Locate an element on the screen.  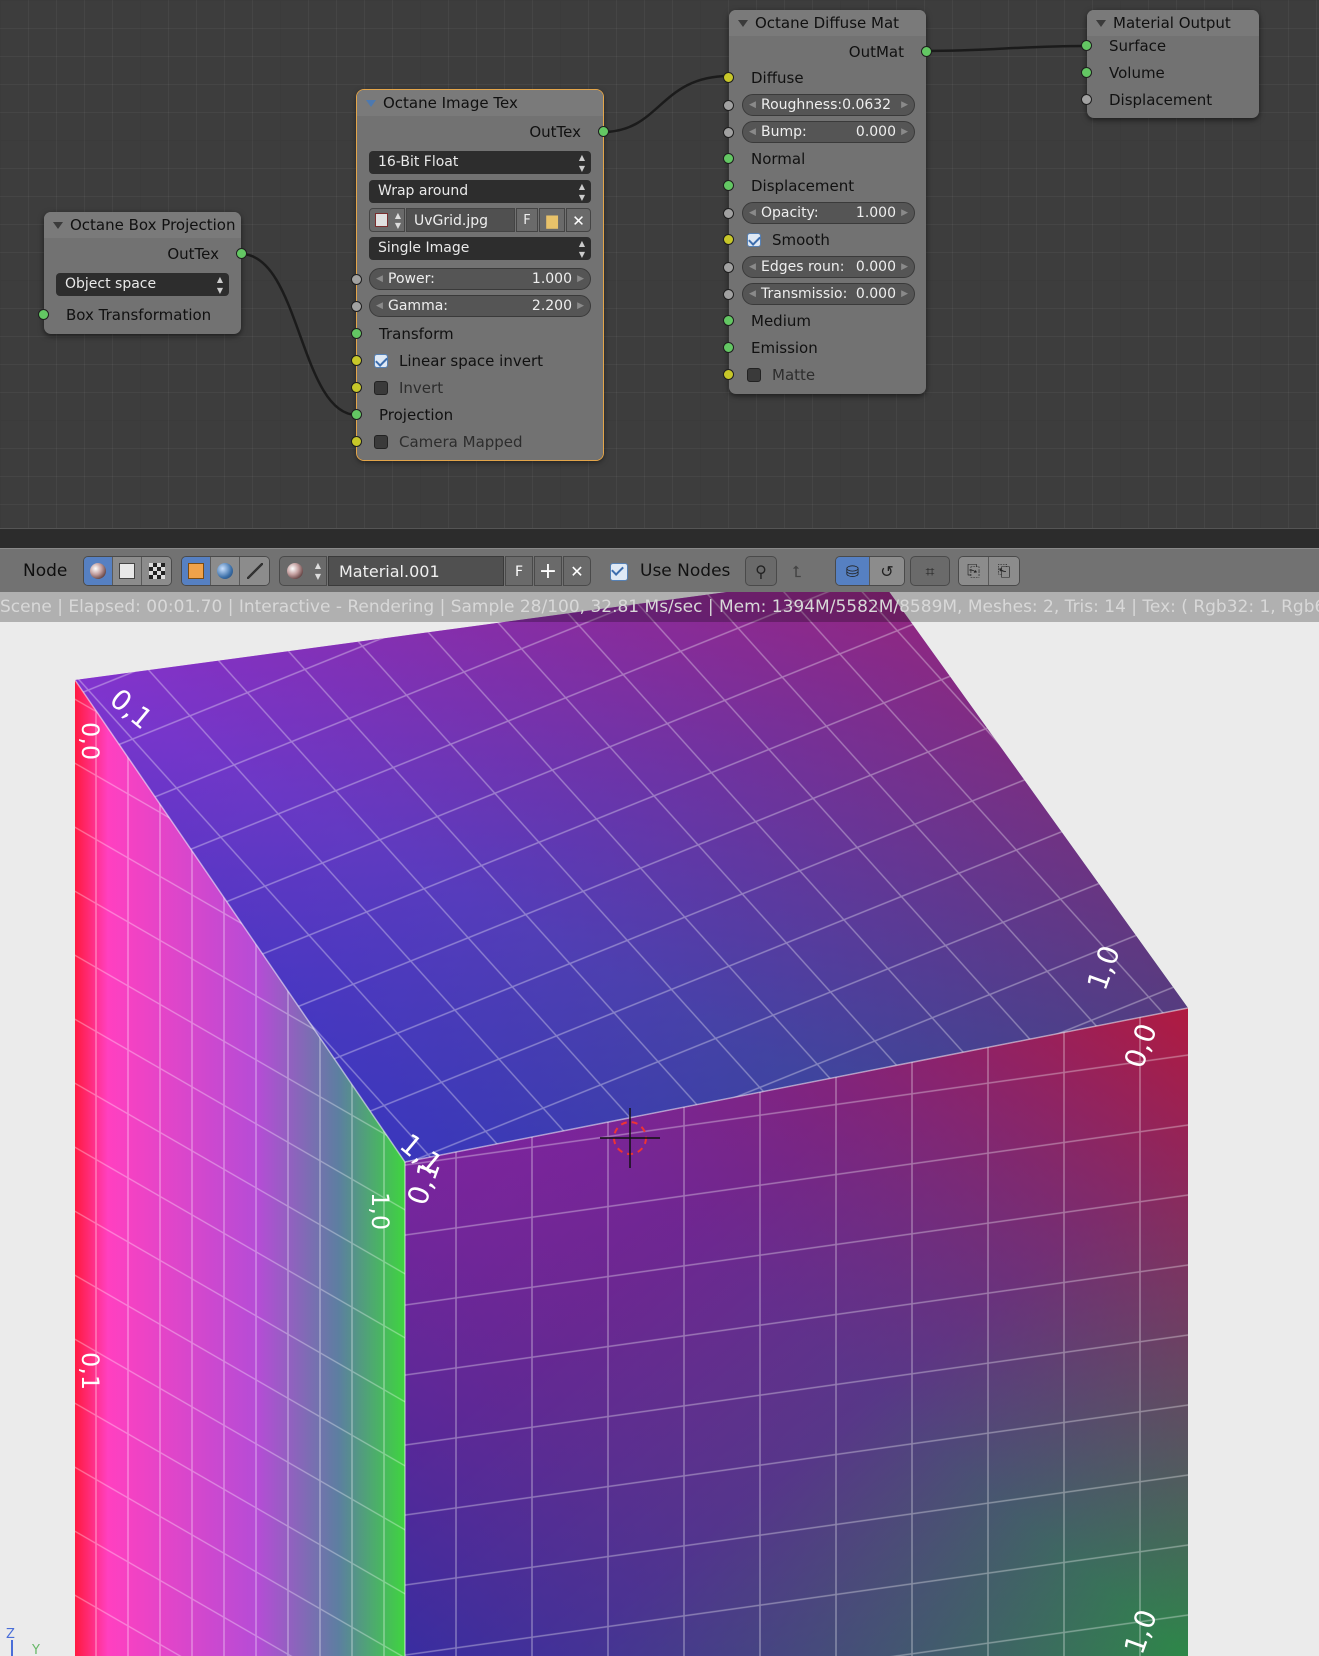
gamma-socket is located at coordinates (356, 306).